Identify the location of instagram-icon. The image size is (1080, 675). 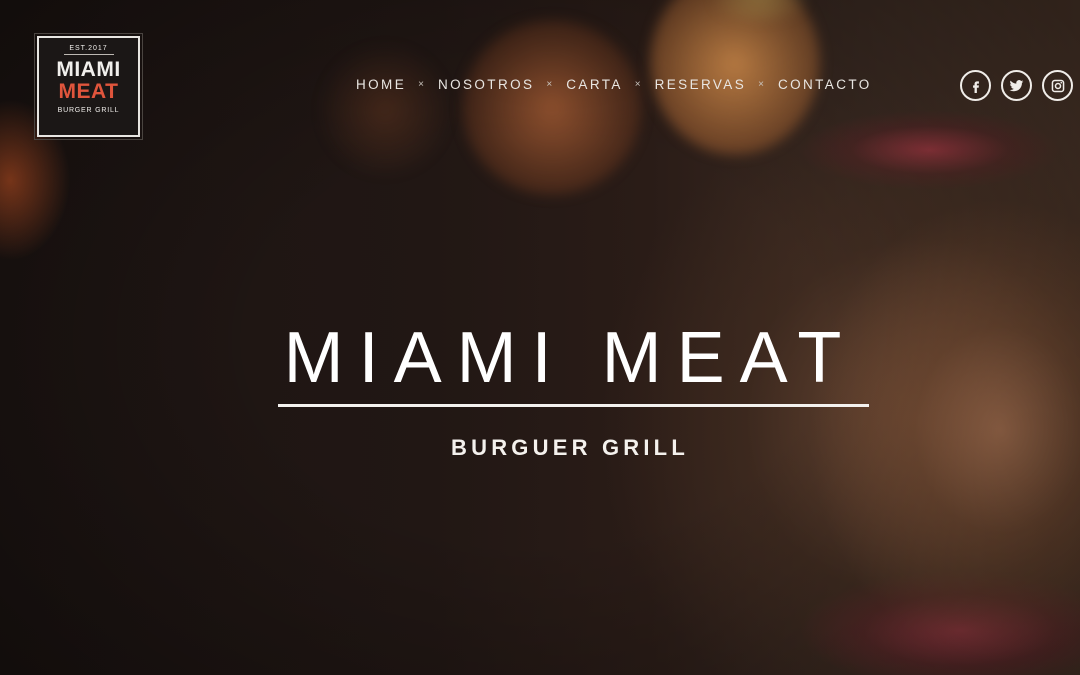
(1057, 85).